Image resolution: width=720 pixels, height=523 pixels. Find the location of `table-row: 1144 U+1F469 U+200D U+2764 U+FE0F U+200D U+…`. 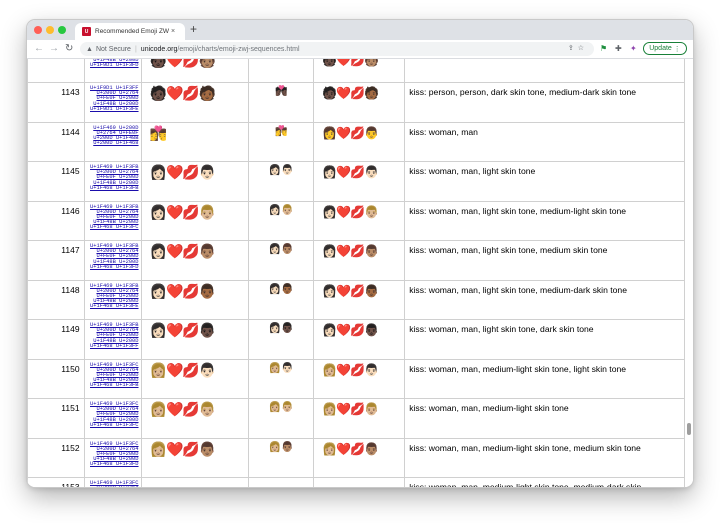

table-row: 1144 U+1F469 U+200D U+2764 U+FE0F U+200D U+… is located at coordinates (356, 141).